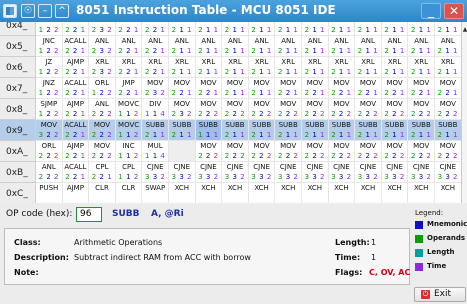 This screenshot has width=467, height=304. Describe the element at coordinates (102, 109) in the screenshot. I see `instruction-cell: ANL 2 2 2` at that location.